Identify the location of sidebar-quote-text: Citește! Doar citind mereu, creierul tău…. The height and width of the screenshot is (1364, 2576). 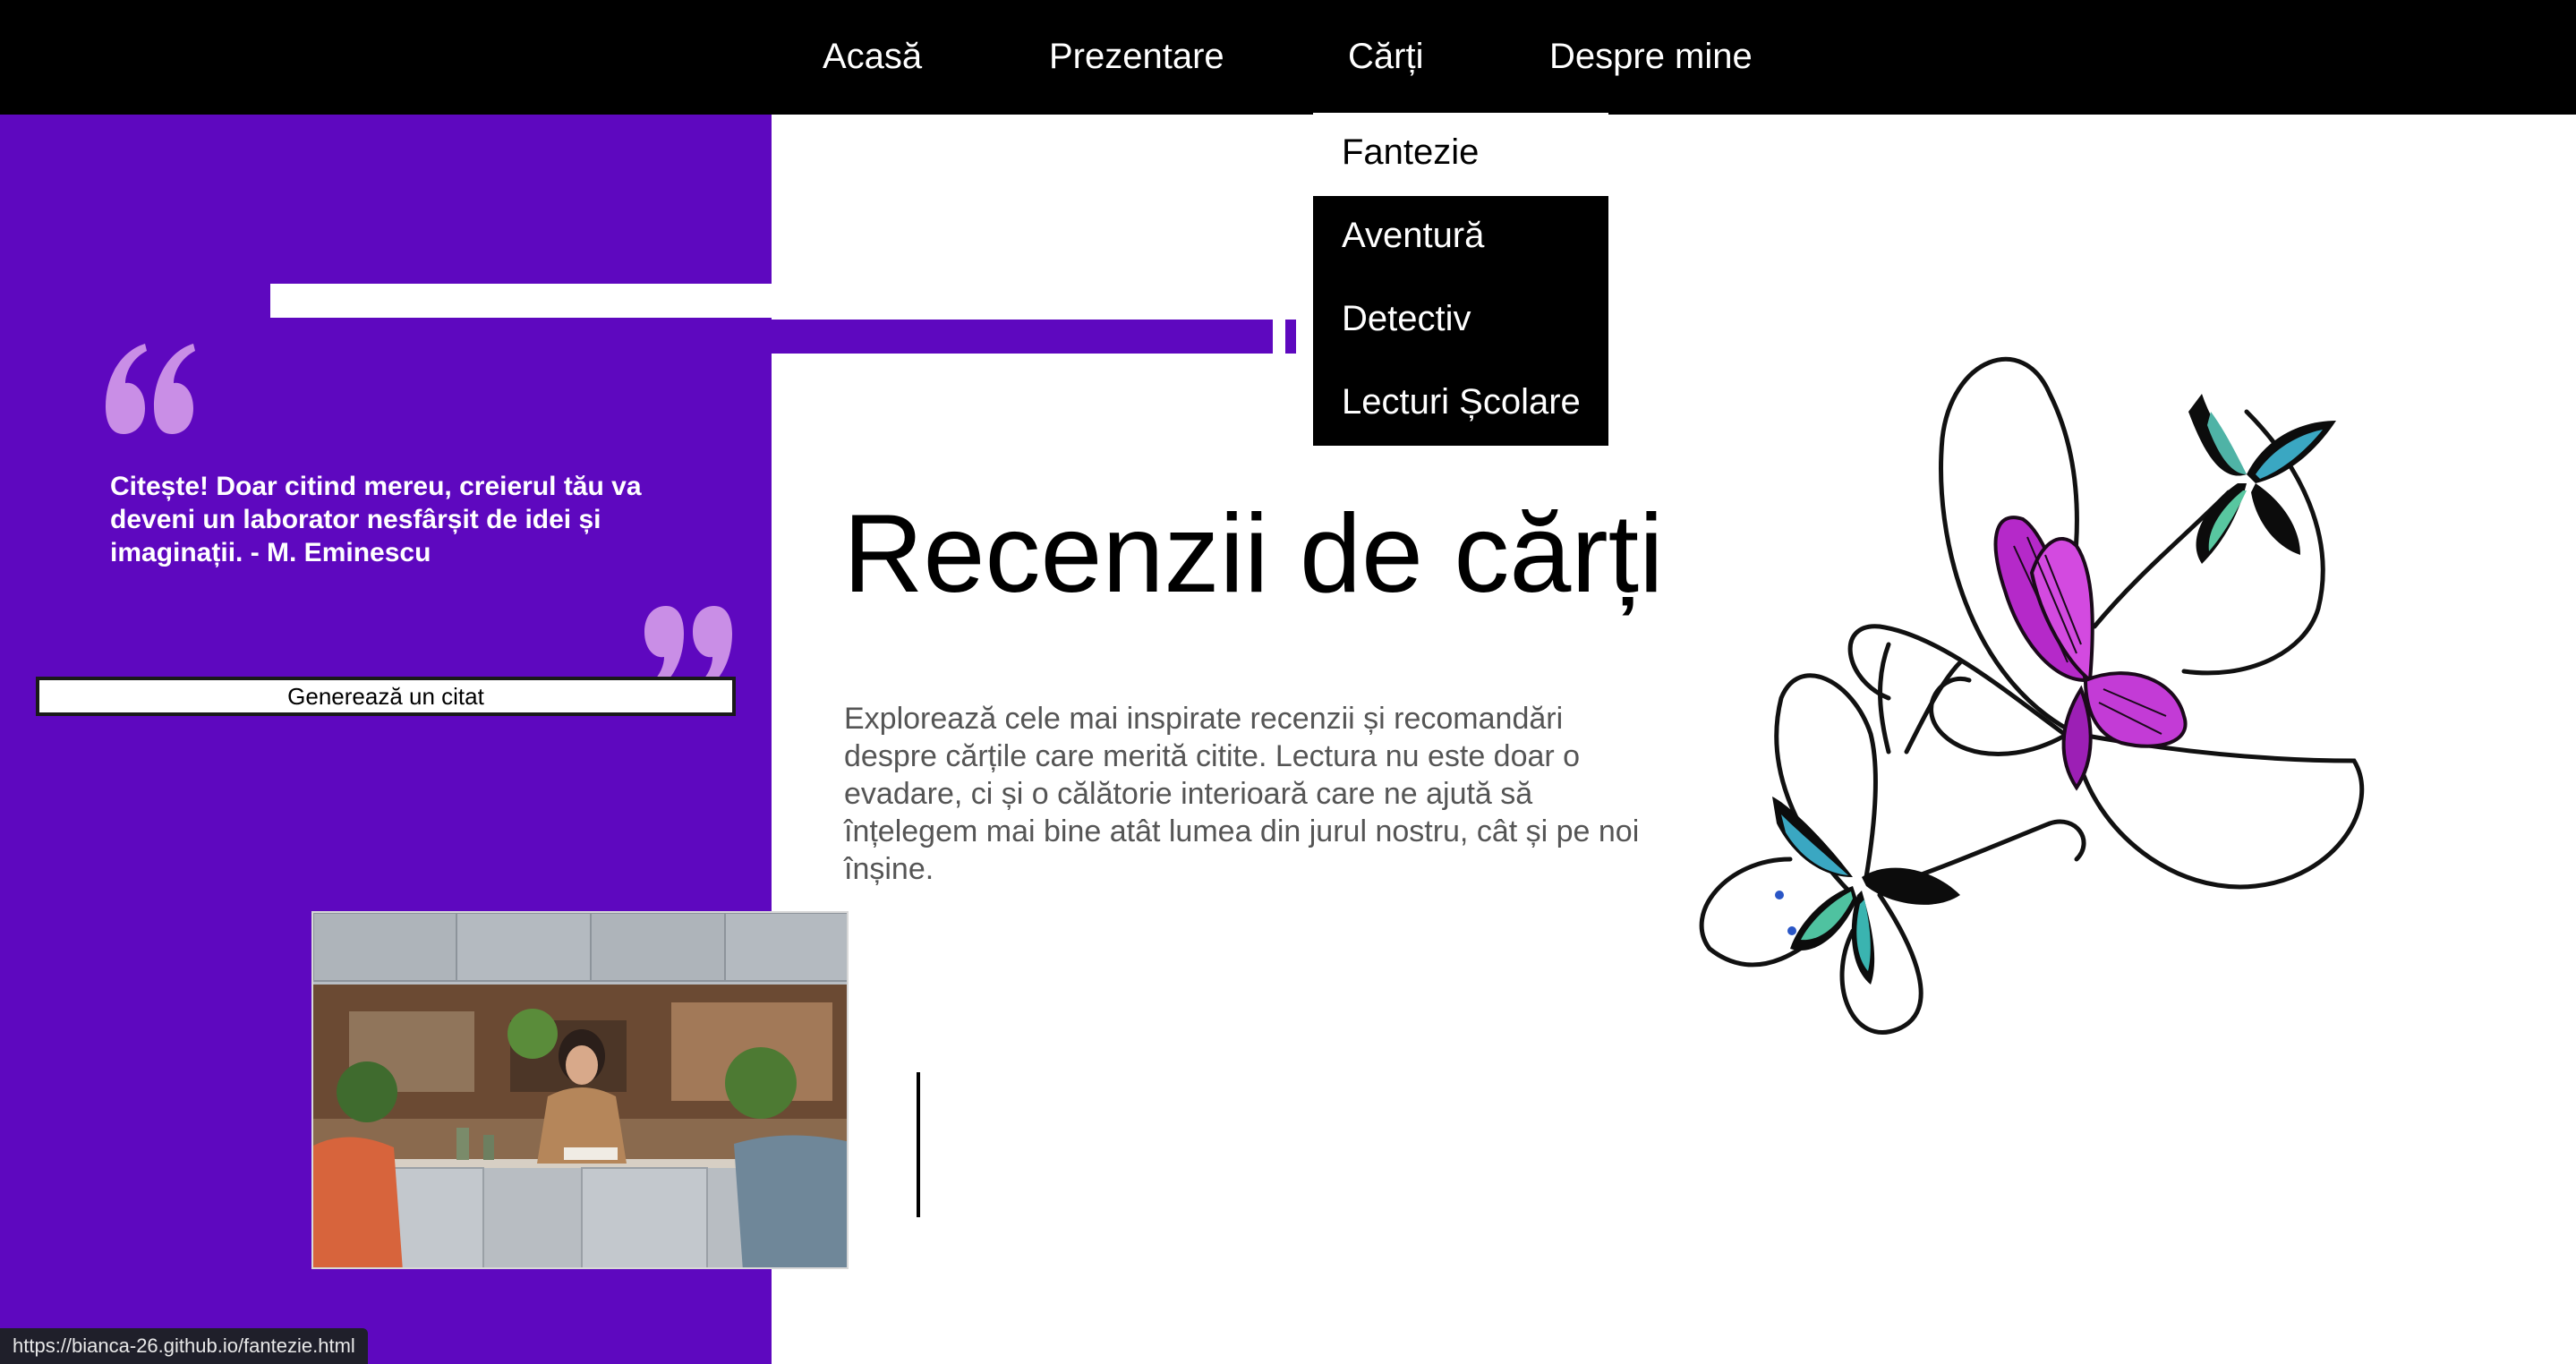
(376, 519).